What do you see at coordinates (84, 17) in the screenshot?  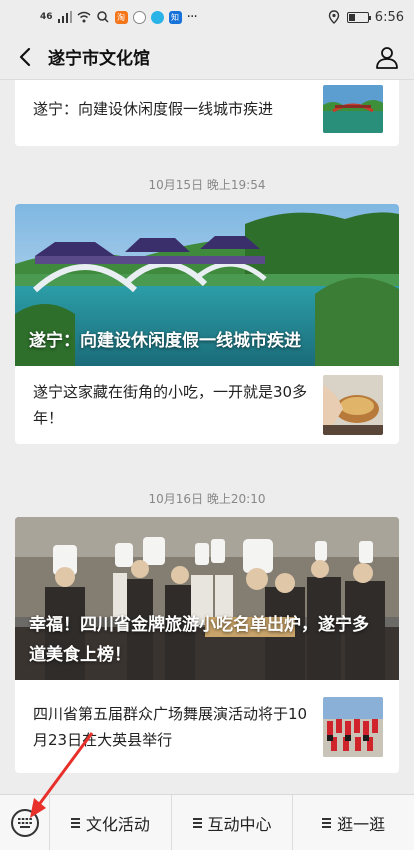 I see `wifi-icon` at bounding box center [84, 17].